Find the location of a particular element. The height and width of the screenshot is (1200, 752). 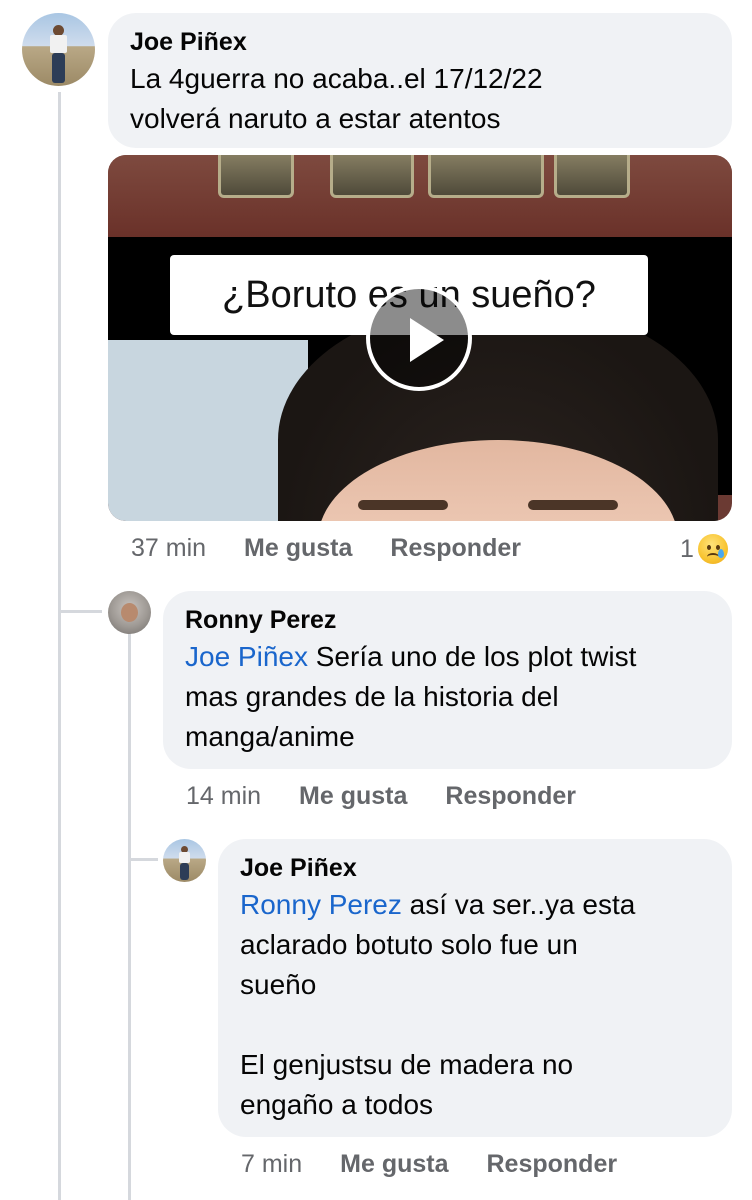

play-button is located at coordinates (419, 338).